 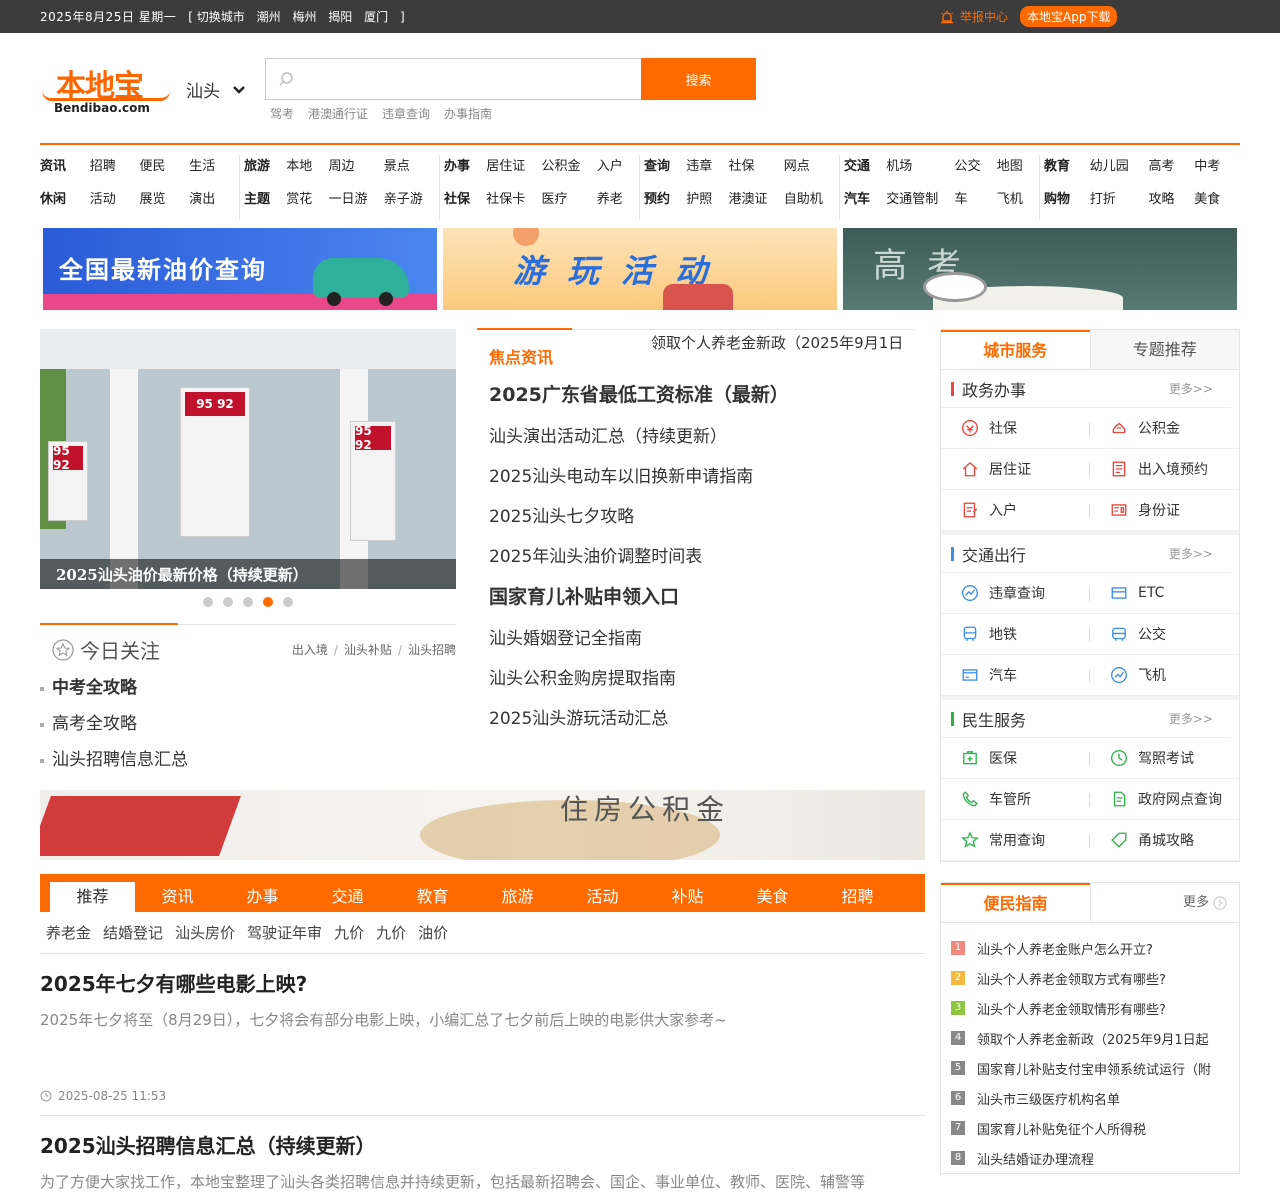 I want to click on nav-link: 资讯, so click(x=57, y=164).